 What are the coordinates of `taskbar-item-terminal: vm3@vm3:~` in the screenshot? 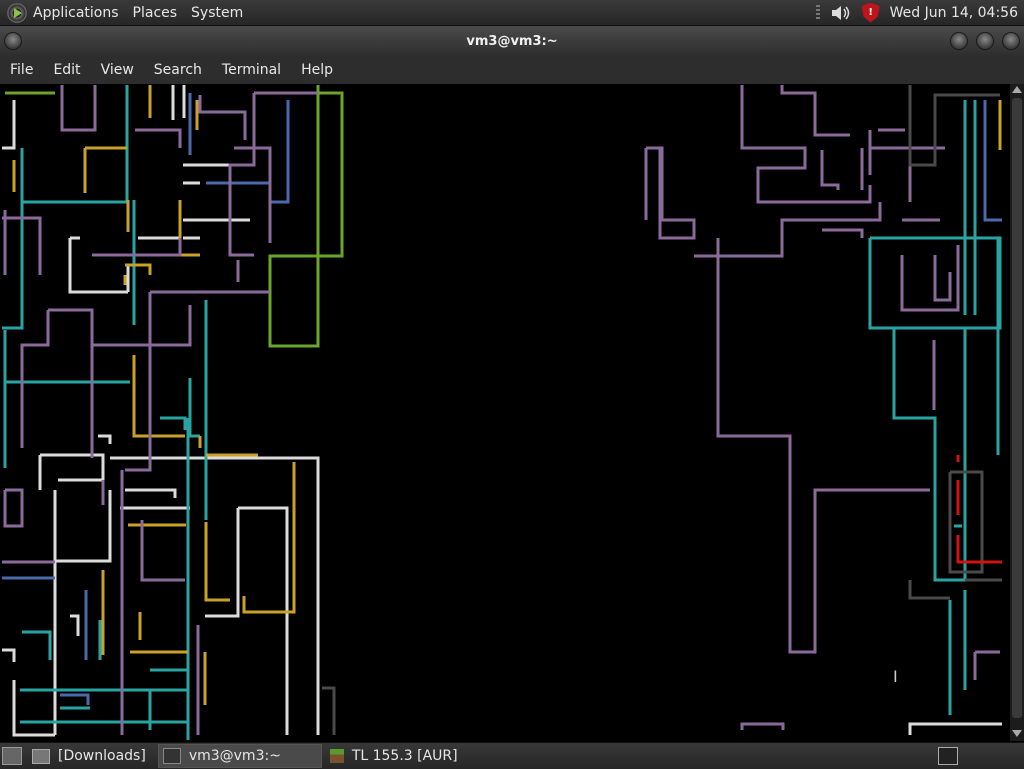 It's located at (239, 756).